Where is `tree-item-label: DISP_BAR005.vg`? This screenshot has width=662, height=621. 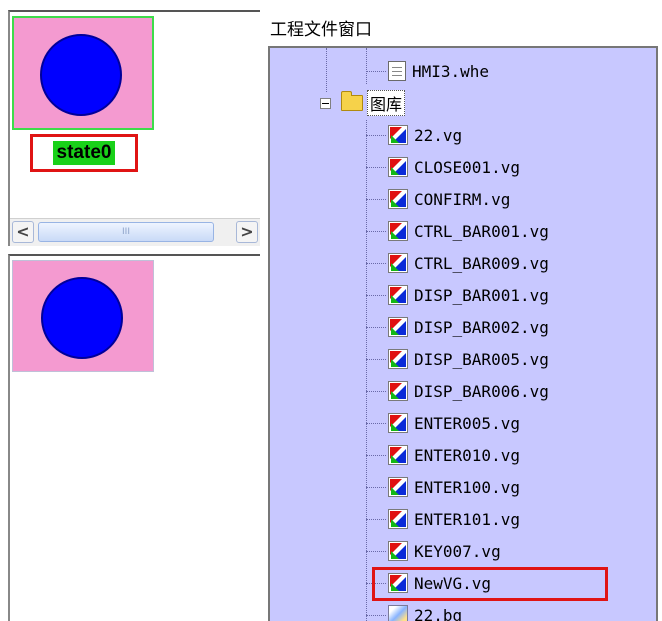 tree-item-label: DISP_BAR005.vg is located at coordinates (481, 359).